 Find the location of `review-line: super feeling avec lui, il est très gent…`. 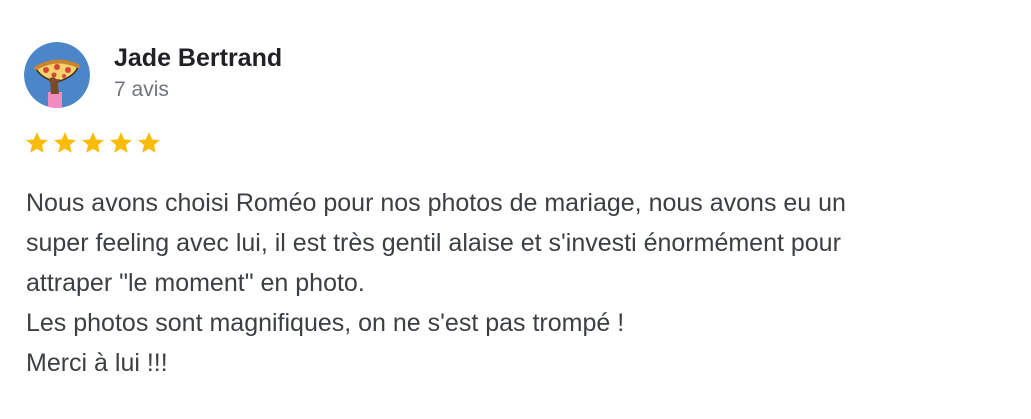

review-line: super feeling avec lui, il est très gent… is located at coordinates (433, 243).